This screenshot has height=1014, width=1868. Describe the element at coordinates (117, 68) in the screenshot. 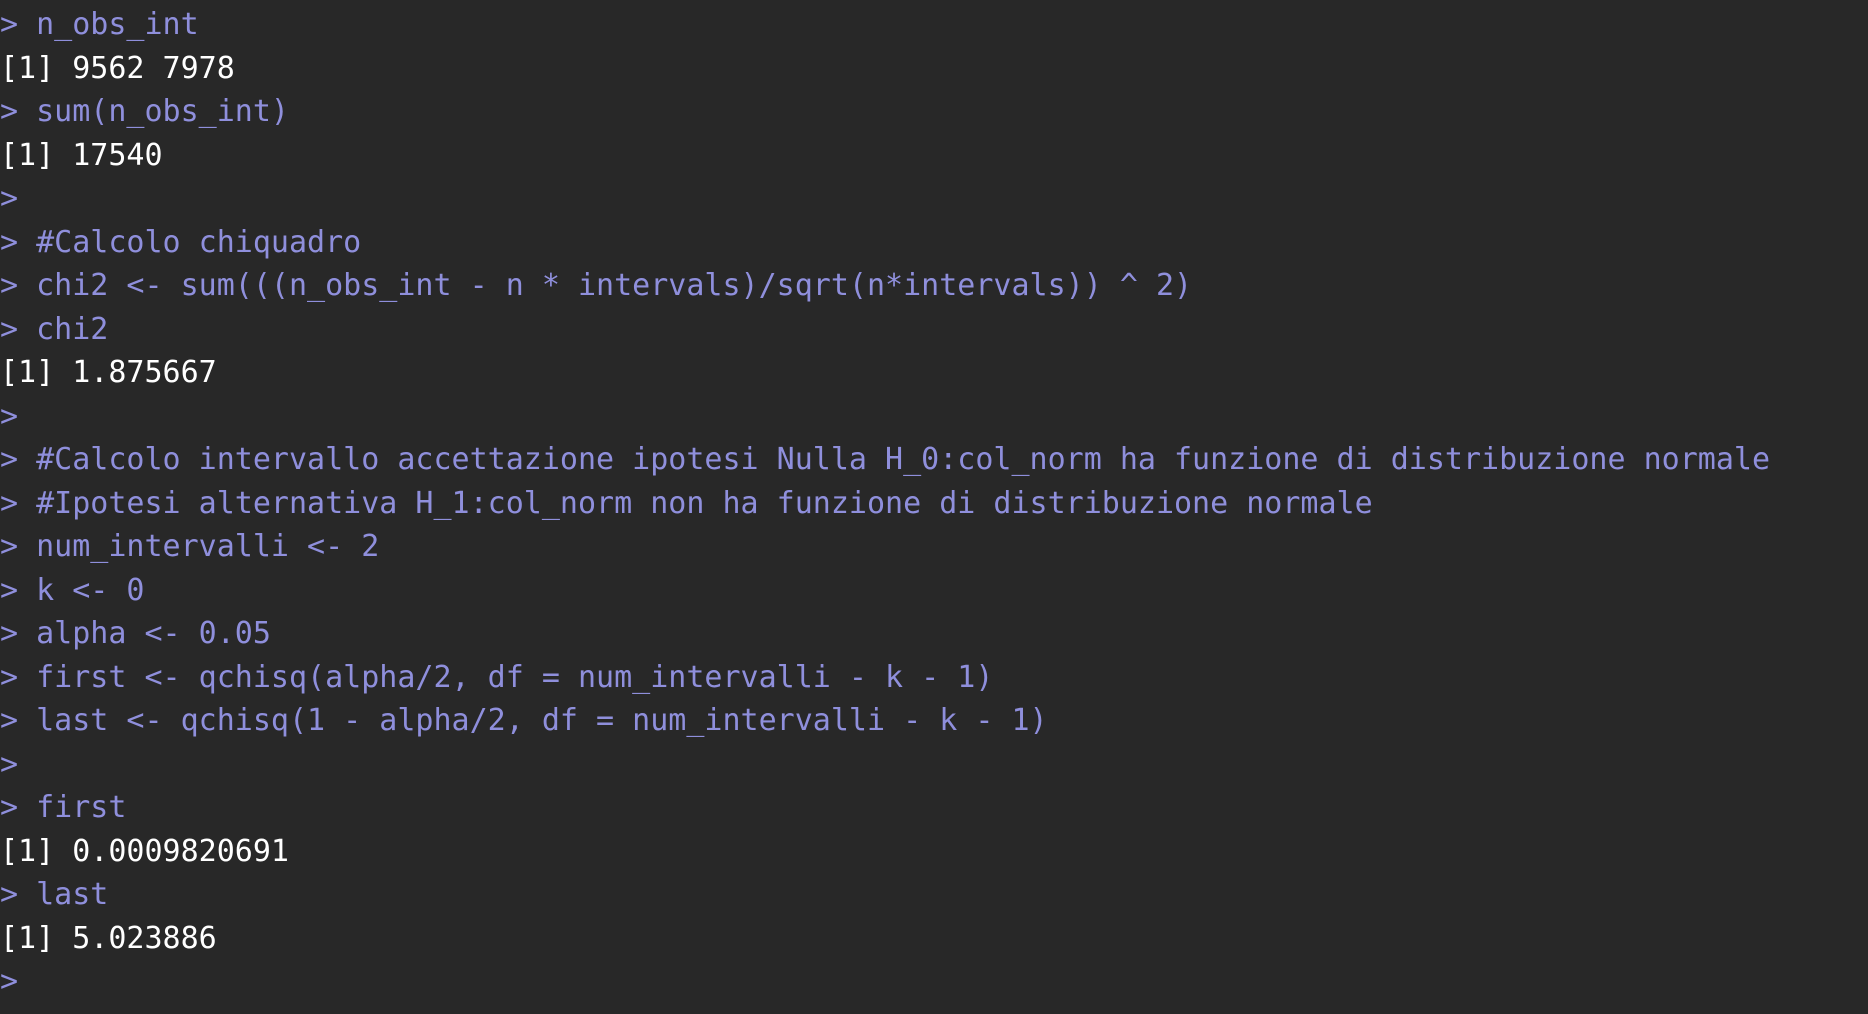

I see `console-output-line: [1] 9562 7978` at that location.